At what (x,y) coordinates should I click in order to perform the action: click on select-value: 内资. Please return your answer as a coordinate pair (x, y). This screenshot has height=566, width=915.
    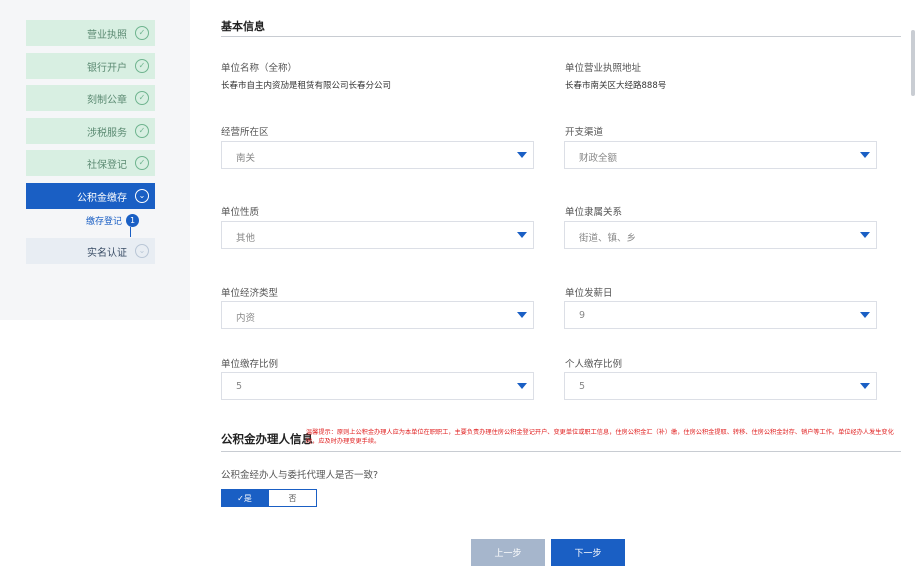
    Looking at the image, I should click on (246, 318).